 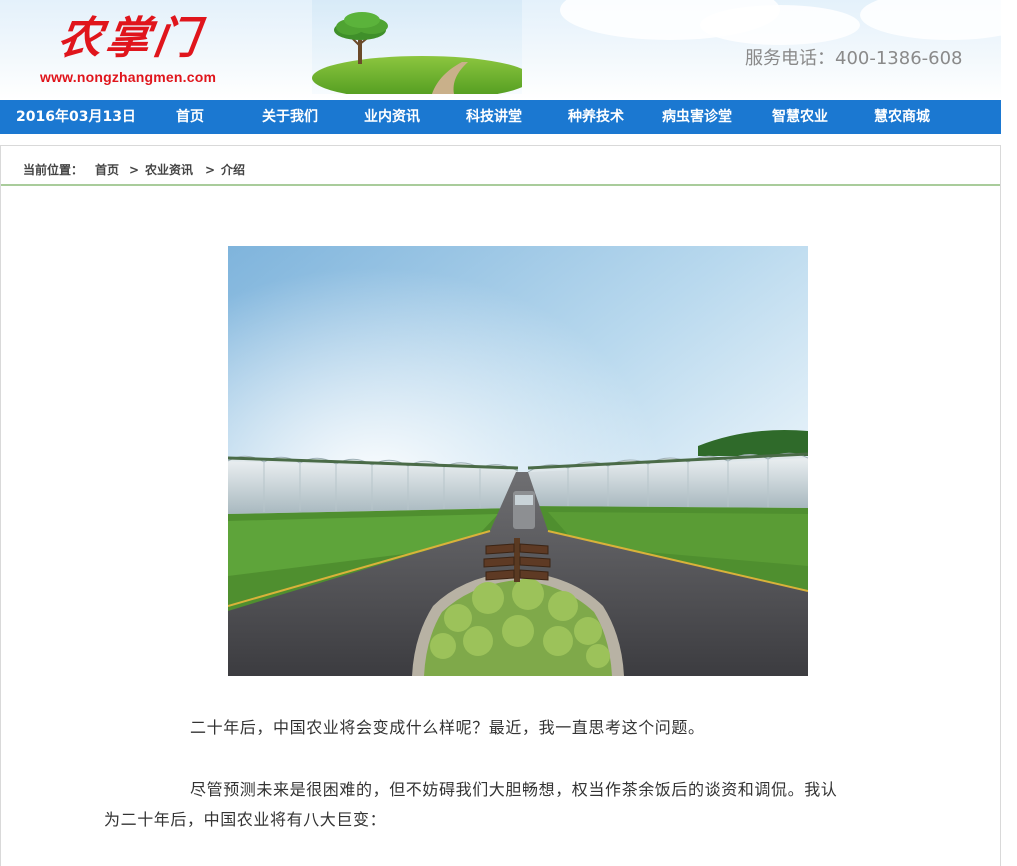 I want to click on article-paragraph-continuation: 为二十年后，中国农业将有八大巨变：, so click(x=245, y=819).